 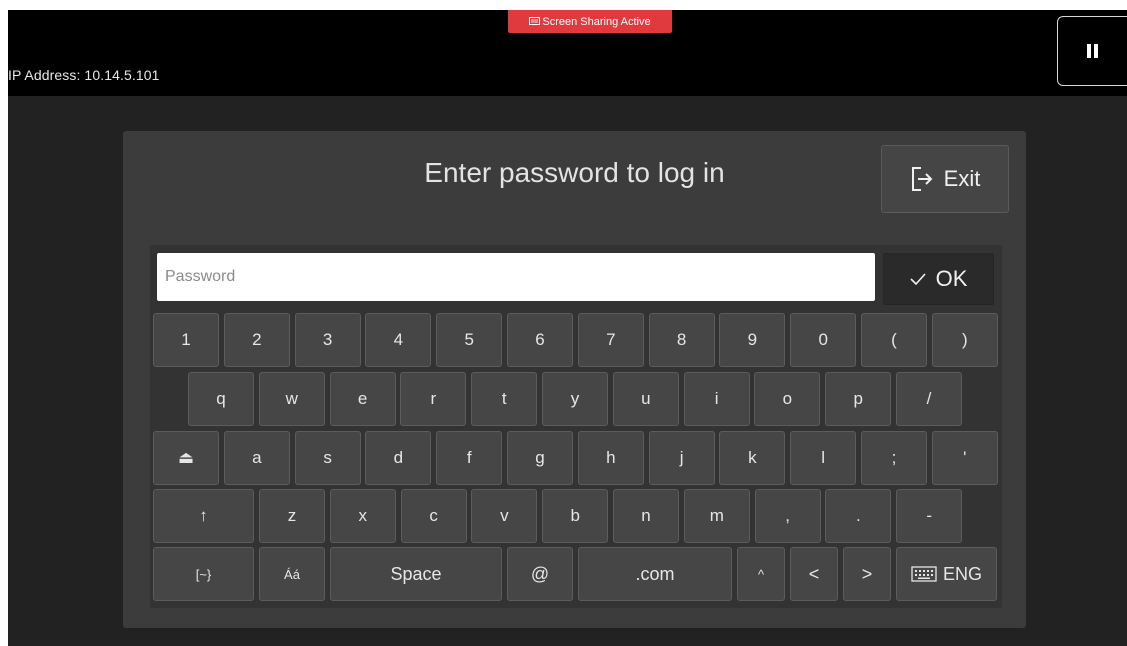 I want to click on caret-key-label: ^, so click(x=761, y=574).